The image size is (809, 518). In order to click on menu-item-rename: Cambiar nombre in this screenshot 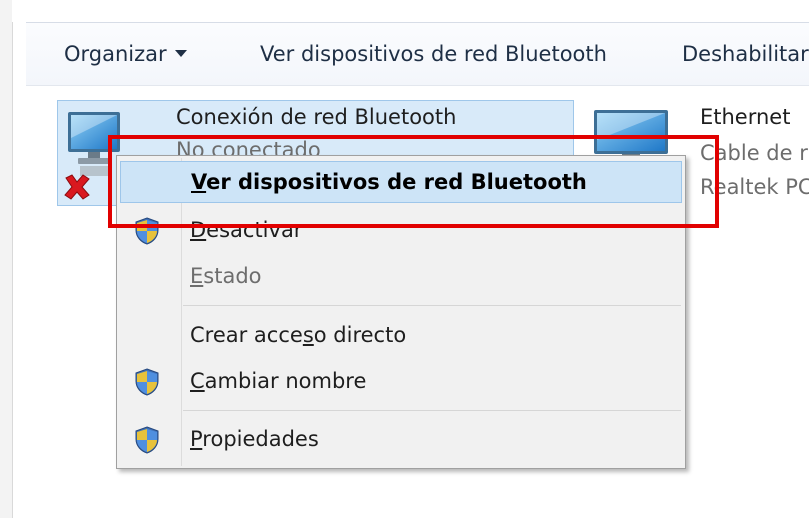, I will do `click(401, 381)`.